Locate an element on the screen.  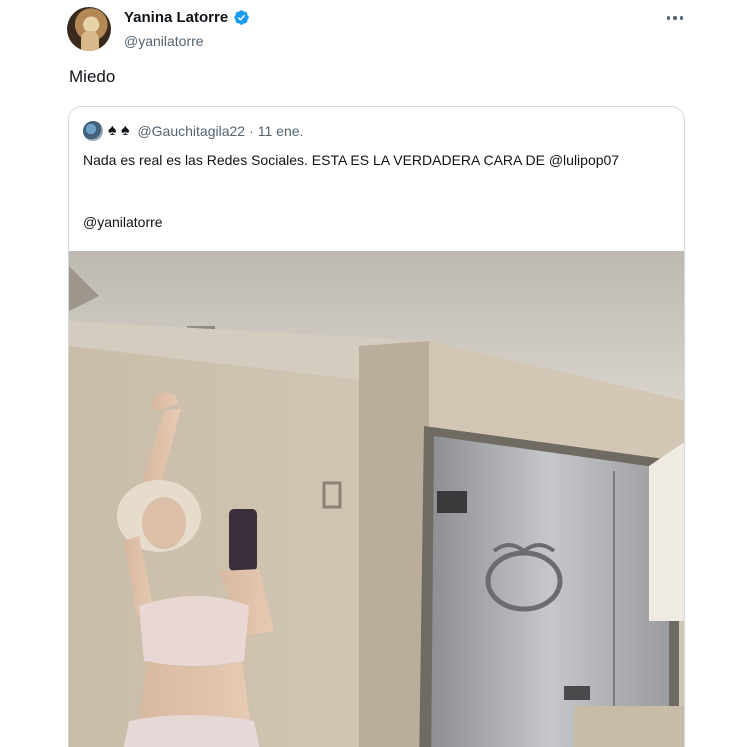
quoted-author-handle: @Gauchitagila22 is located at coordinates (191, 131).